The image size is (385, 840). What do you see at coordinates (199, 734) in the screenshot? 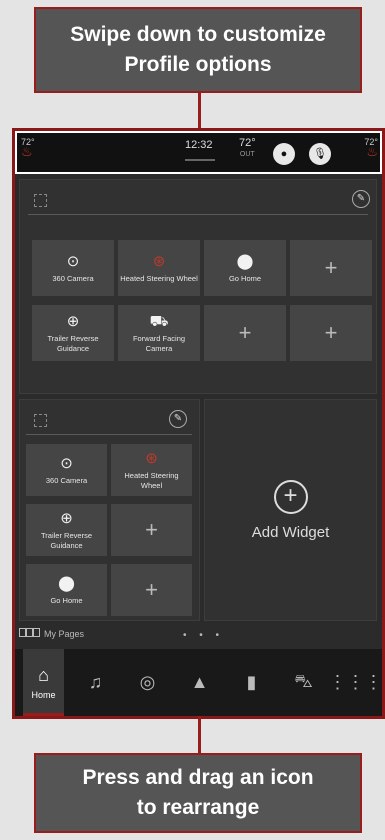
I see `callout-connector-bottom` at bounding box center [199, 734].